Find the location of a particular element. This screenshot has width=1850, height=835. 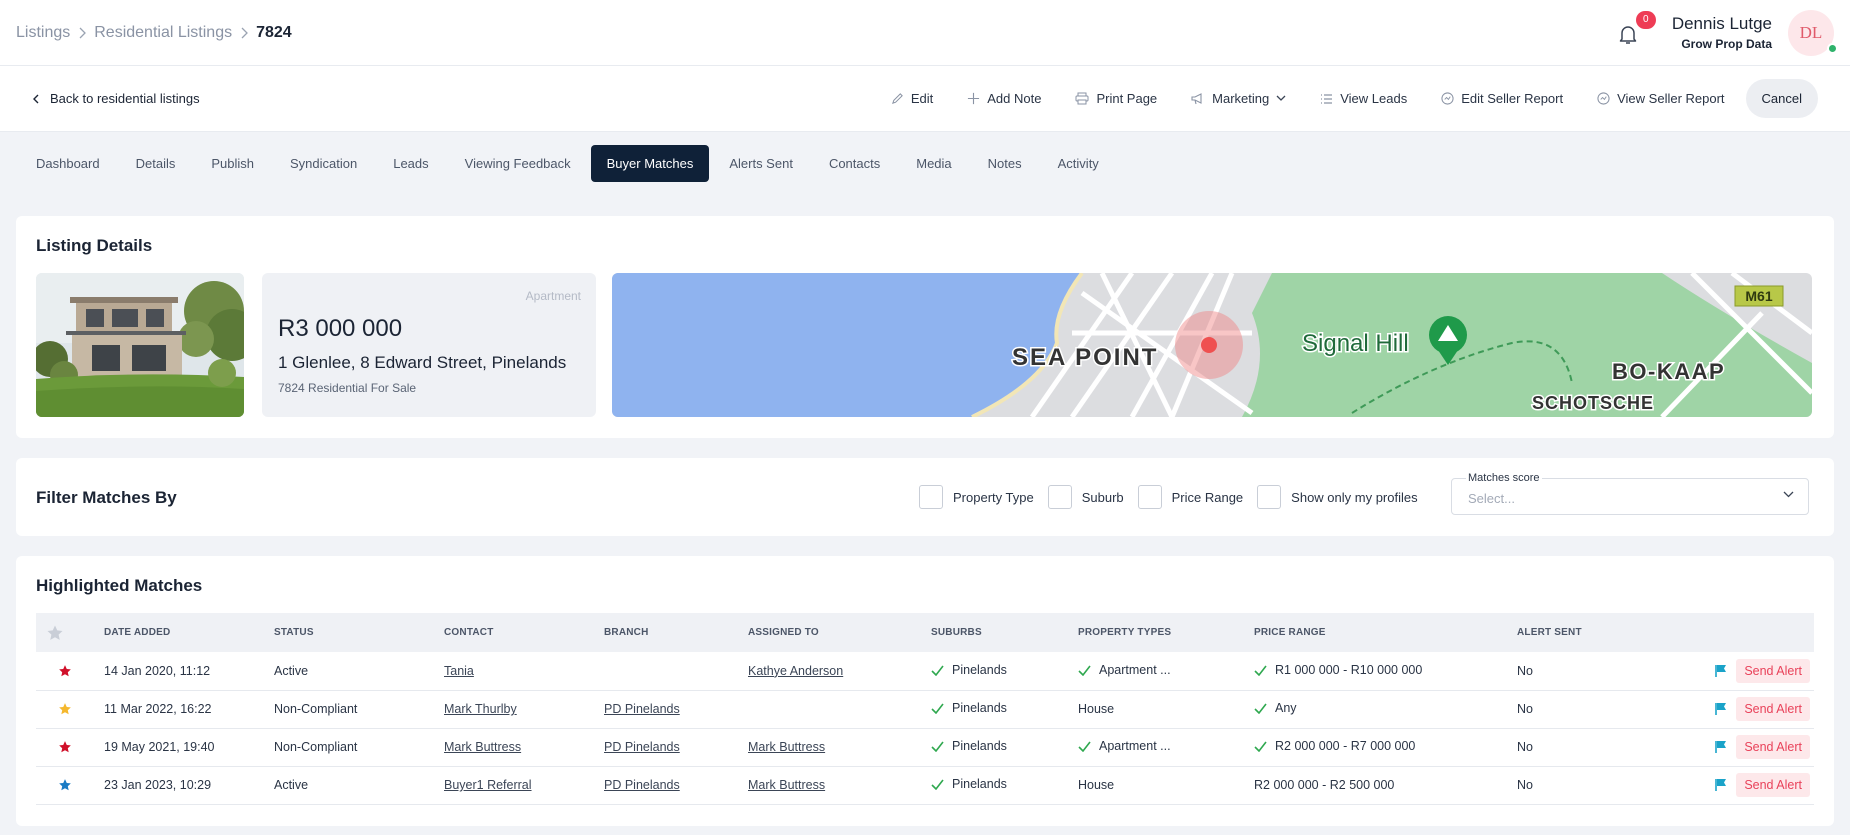

view-leads-button: View Leads is located at coordinates (1363, 98).